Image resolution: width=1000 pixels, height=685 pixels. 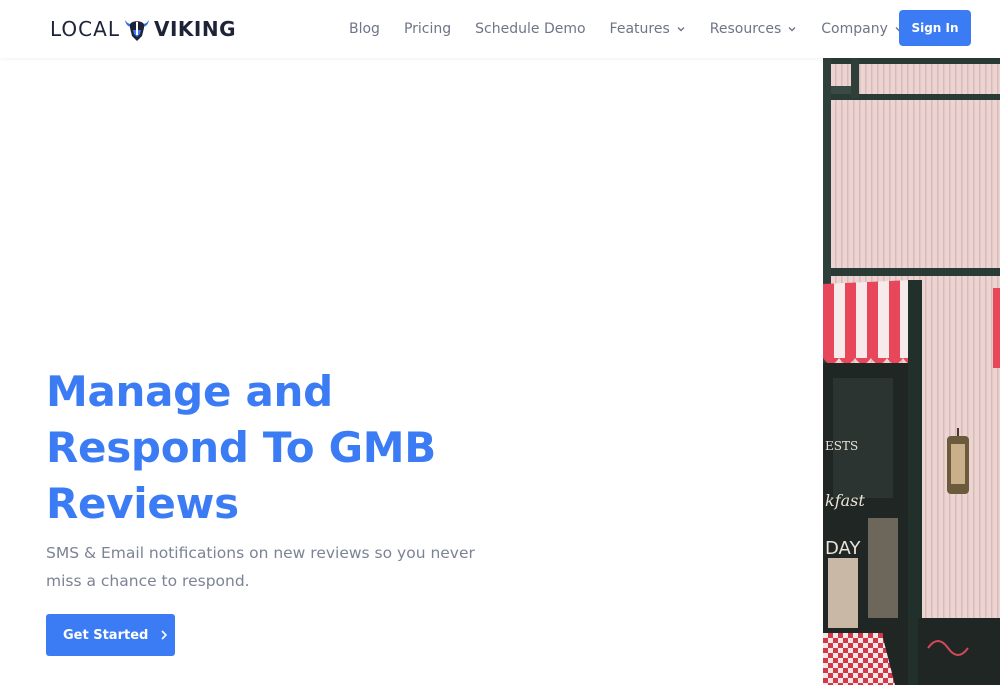 I want to click on nav-company: Company, so click(x=862, y=29).